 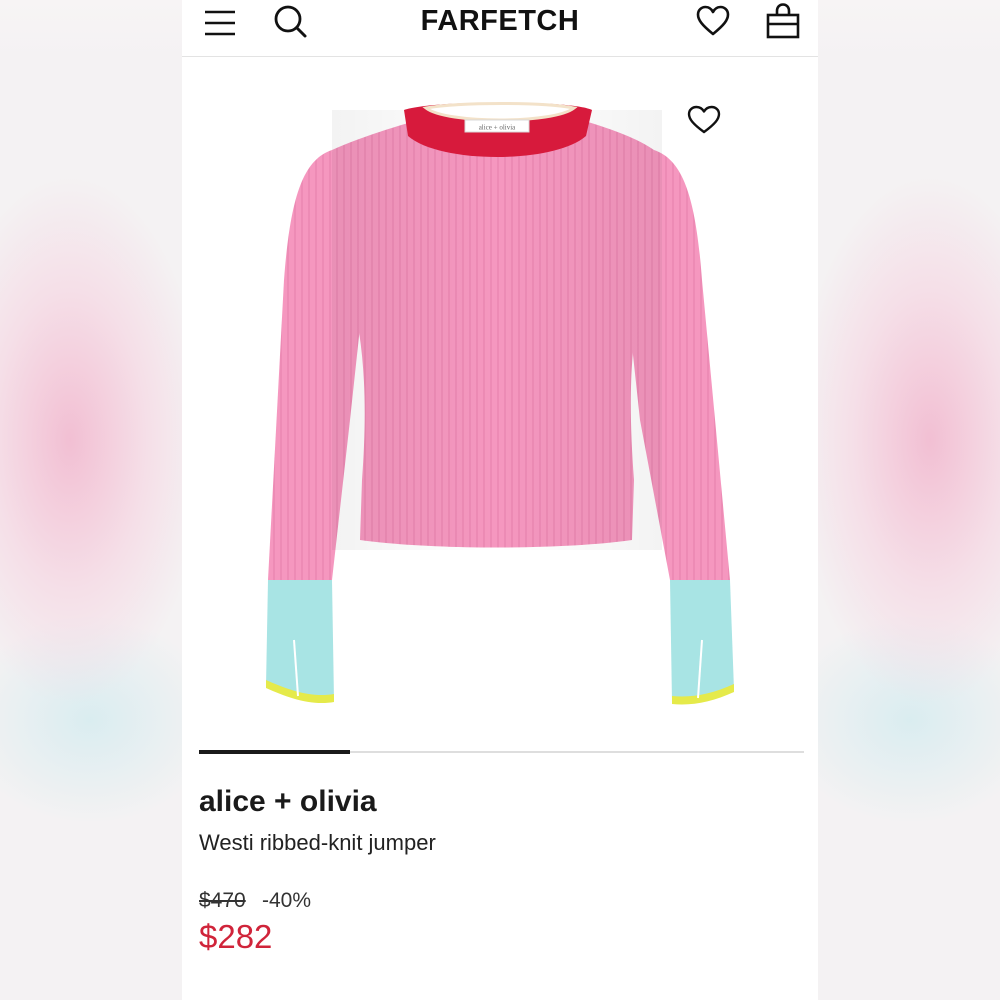 I want to click on heart-icon, so click(x=713, y=21).